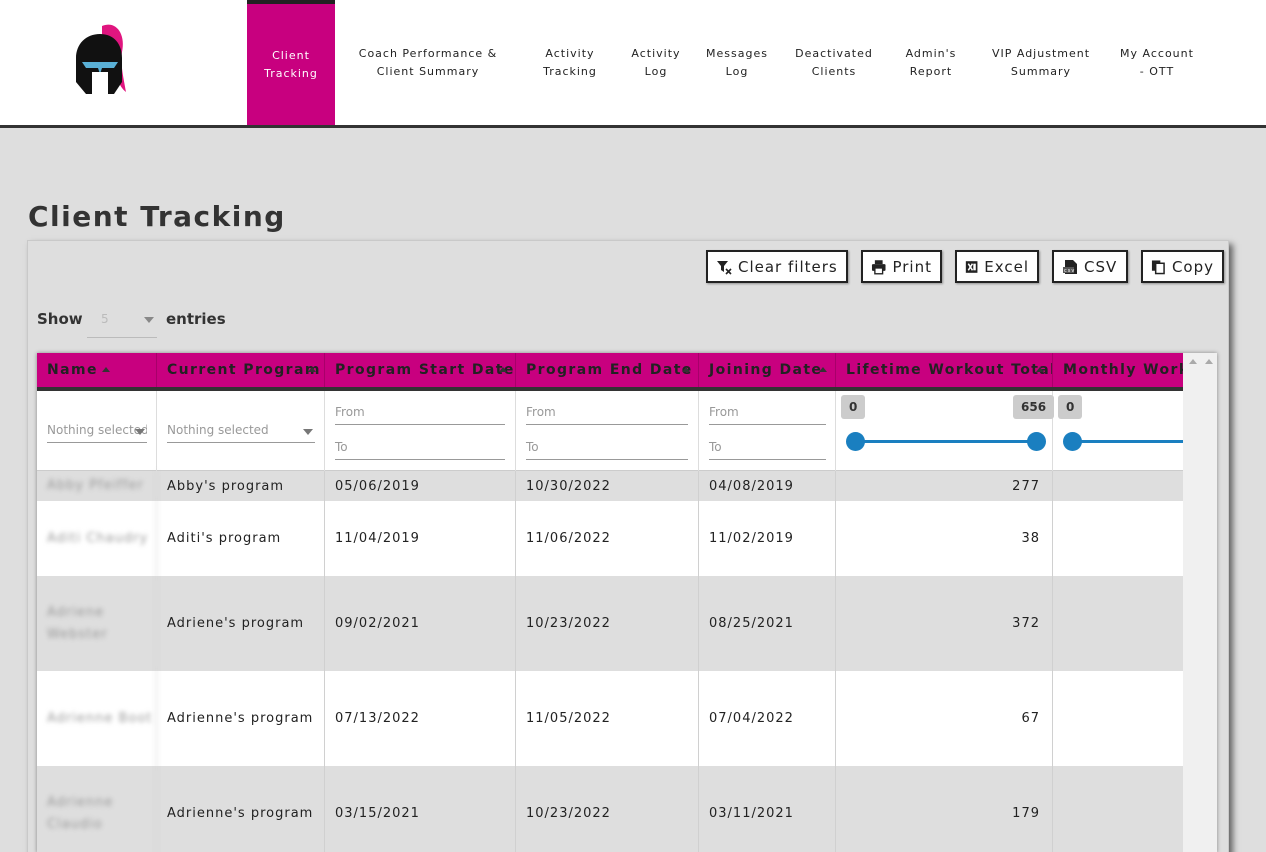 The image size is (1266, 852). Describe the element at coordinates (105, 319) in the screenshot. I see `entries-value: 5` at that location.